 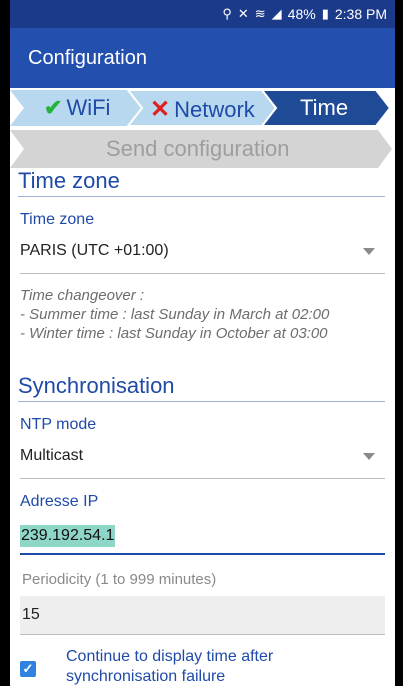 I want to click on ip-address-field: 239.192.54.1, so click(x=202, y=537).